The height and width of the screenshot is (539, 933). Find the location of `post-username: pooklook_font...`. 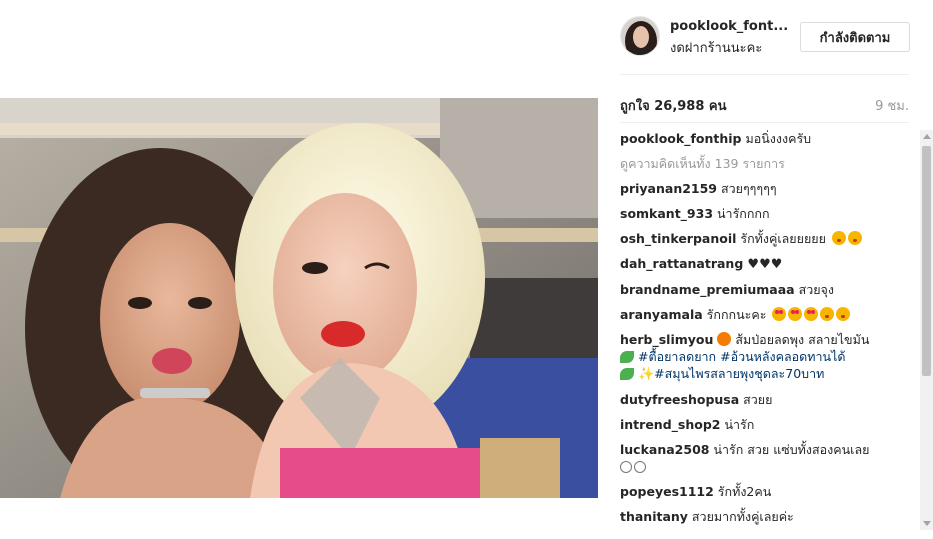

post-username: pooklook_font... is located at coordinates (729, 26).